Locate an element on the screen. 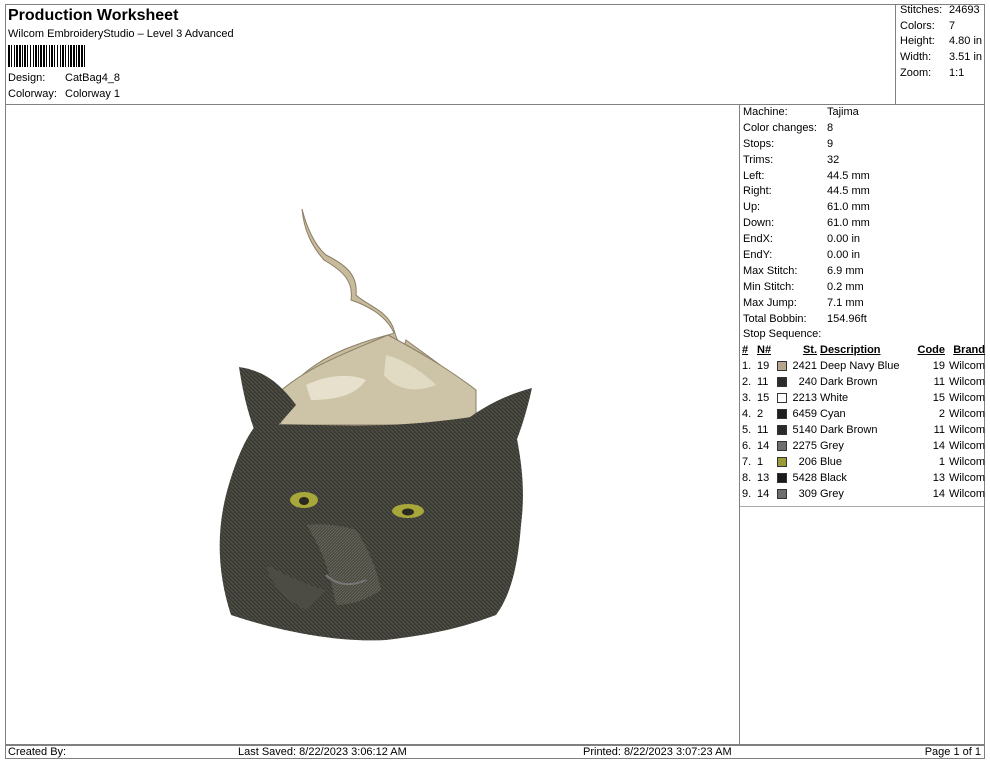 This screenshot has height=762, width=990. info-row: Stops: 9 is located at coordinates (862, 145).